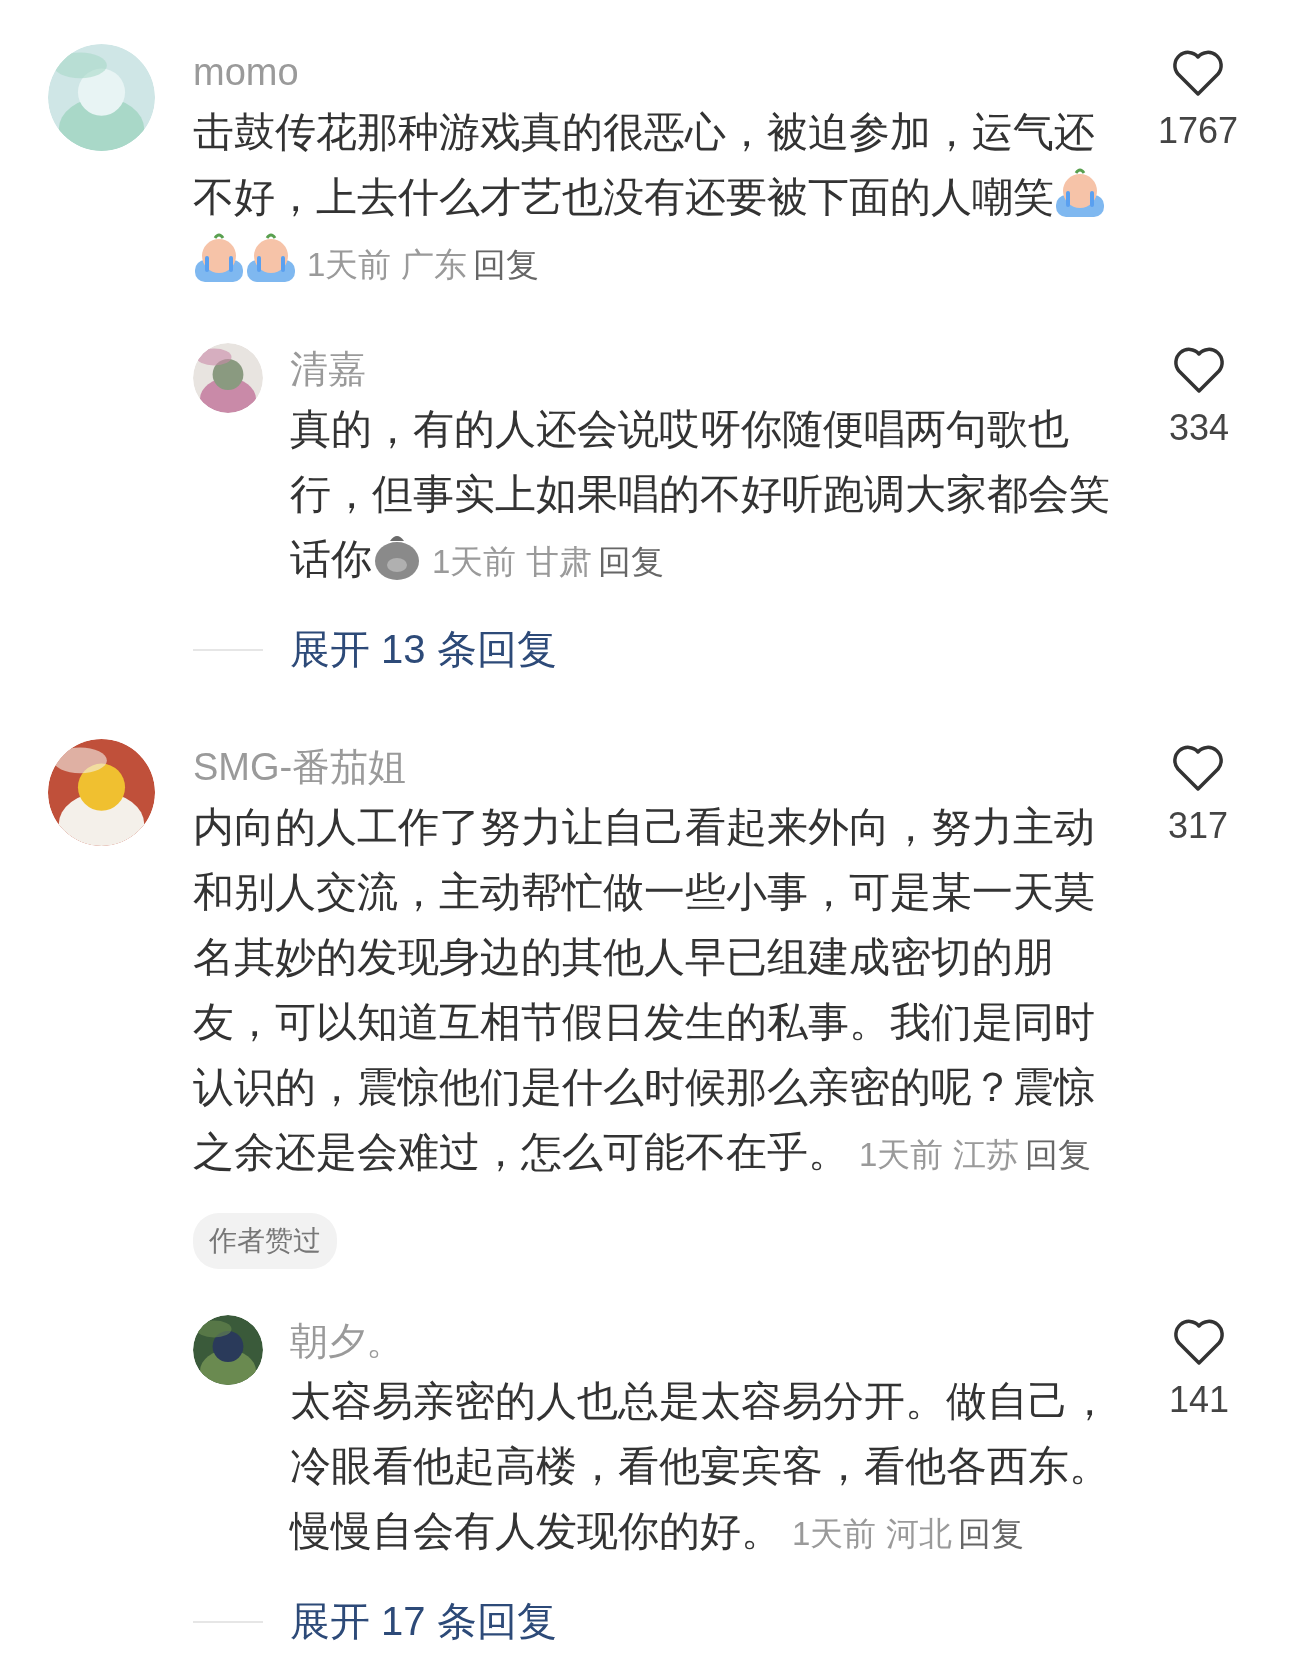 This screenshot has width=1290, height=1679. What do you see at coordinates (1199, 428) in the screenshot?
I see `like-count: 334` at bounding box center [1199, 428].